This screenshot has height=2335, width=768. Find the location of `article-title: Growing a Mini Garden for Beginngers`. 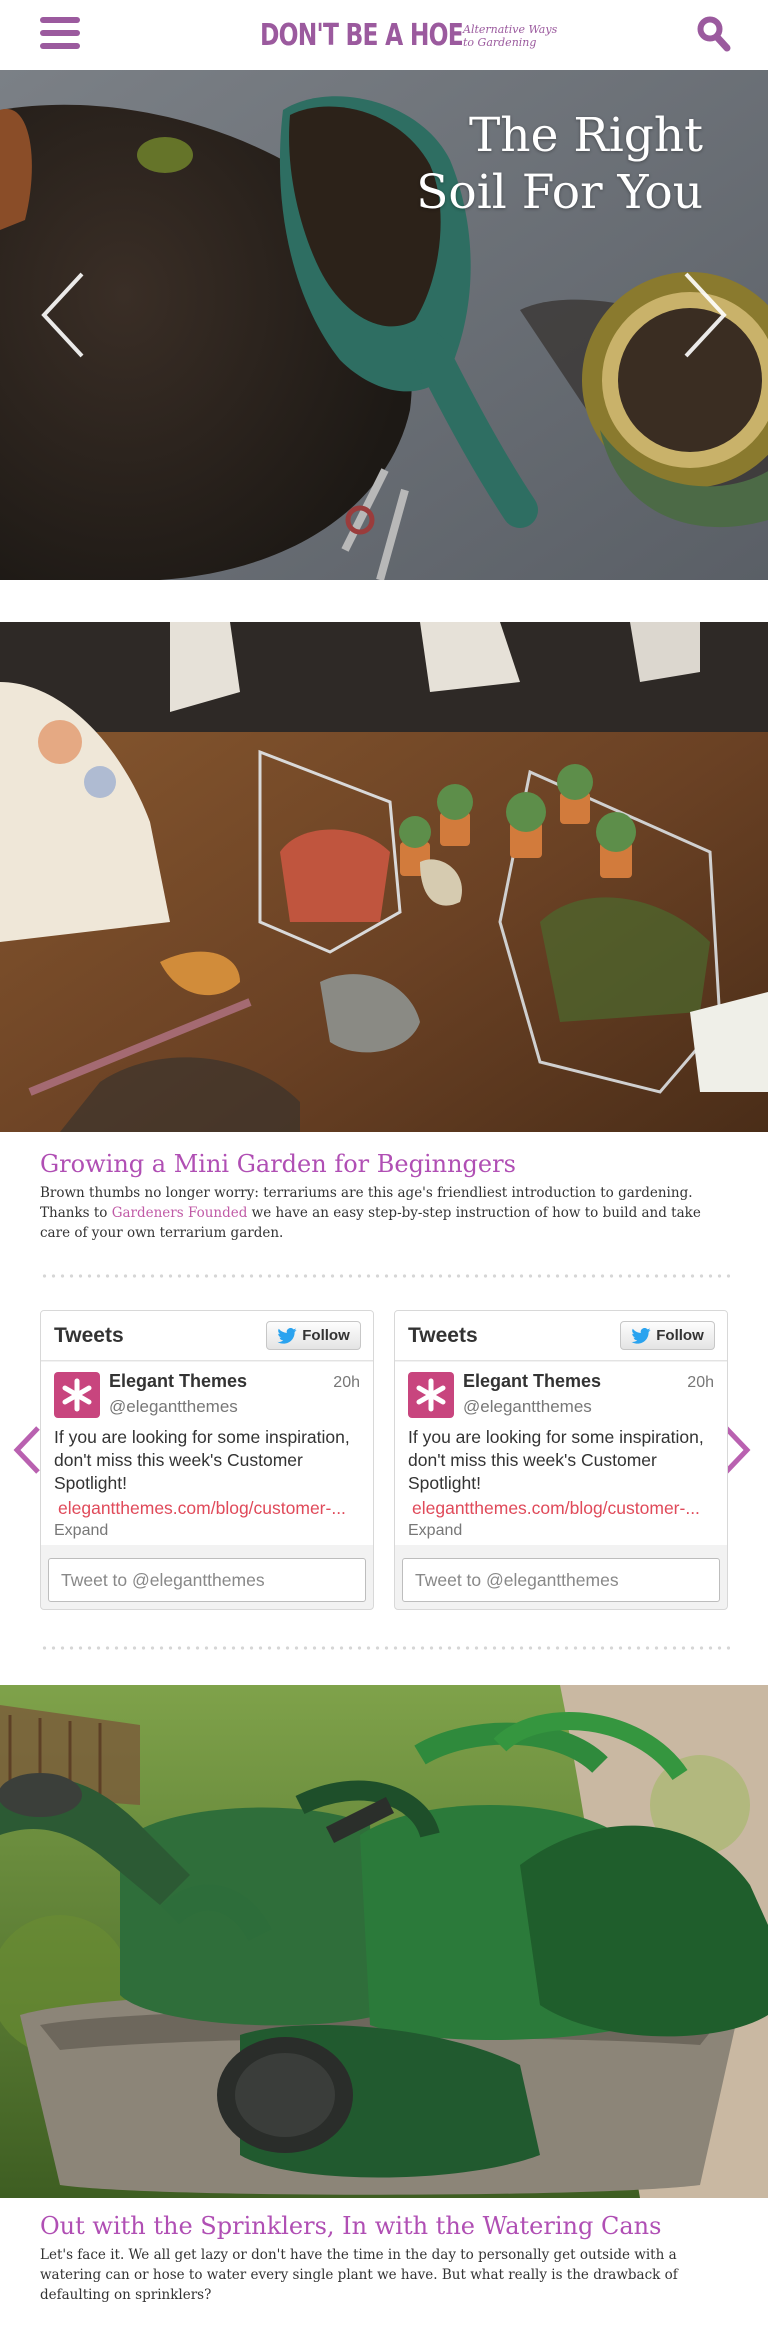

article-title: Growing a Mini Garden for Beginngers is located at coordinates (278, 1164).